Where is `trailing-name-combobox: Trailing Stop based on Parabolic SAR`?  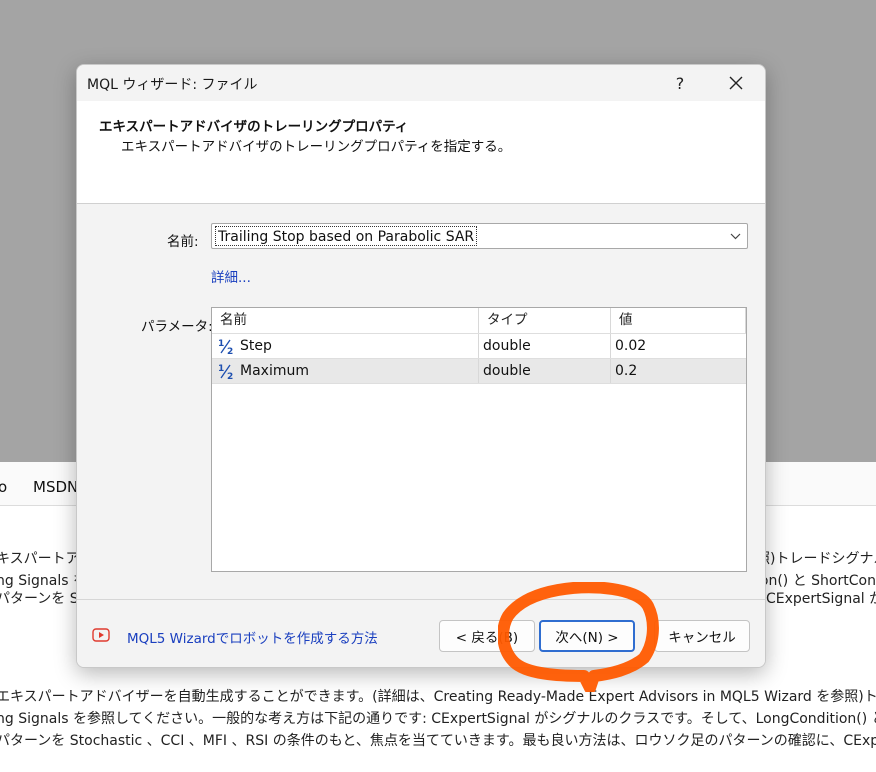 trailing-name-combobox: Trailing Stop based on Parabolic SAR is located at coordinates (479, 236).